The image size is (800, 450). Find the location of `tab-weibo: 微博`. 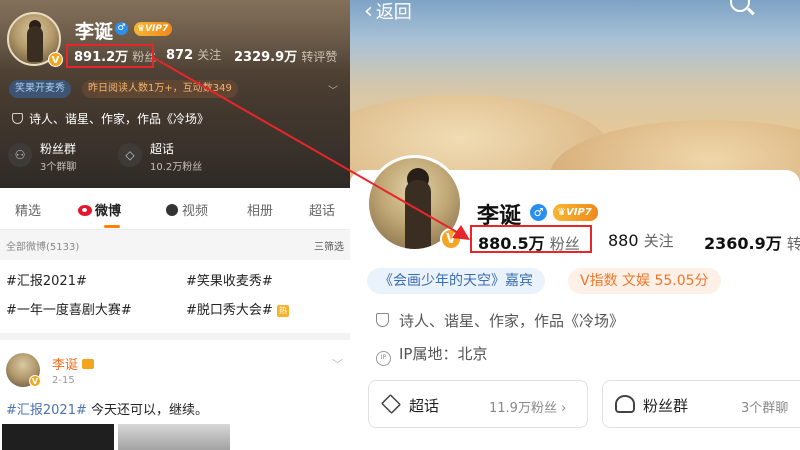

tab-weibo: 微博 is located at coordinates (99, 209).